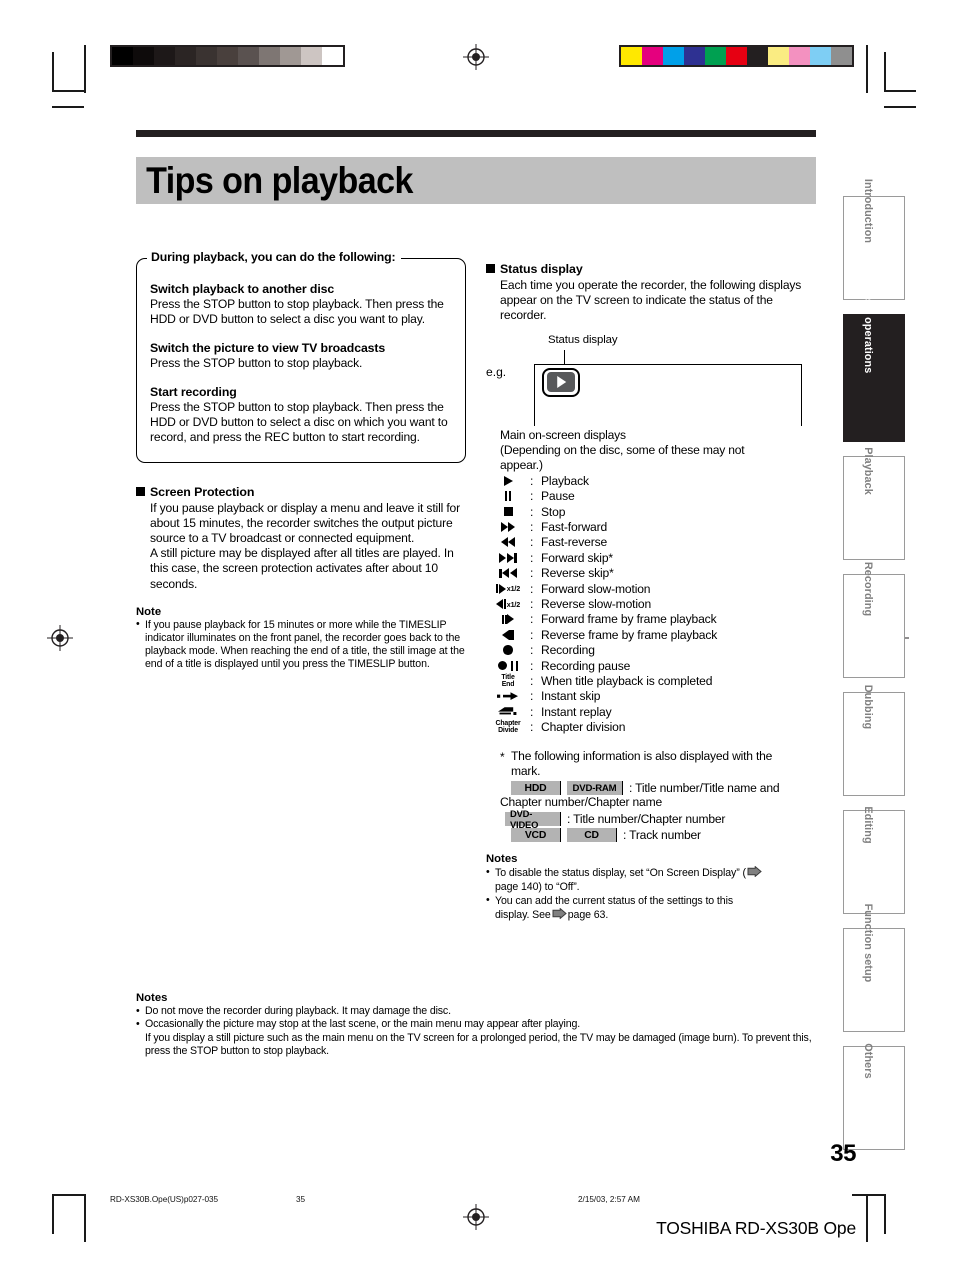  Describe the element at coordinates (651, 603) in the screenshot. I see `status-icon-legend-item: x1/2: Reverse slow-motion` at that location.